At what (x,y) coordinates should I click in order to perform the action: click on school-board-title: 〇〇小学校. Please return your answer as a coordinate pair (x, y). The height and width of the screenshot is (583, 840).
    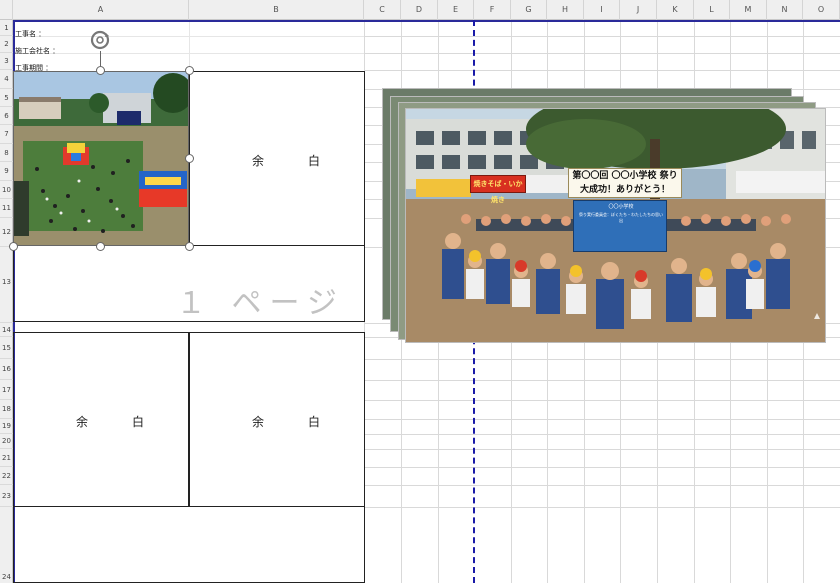
    Looking at the image, I should click on (621, 207).